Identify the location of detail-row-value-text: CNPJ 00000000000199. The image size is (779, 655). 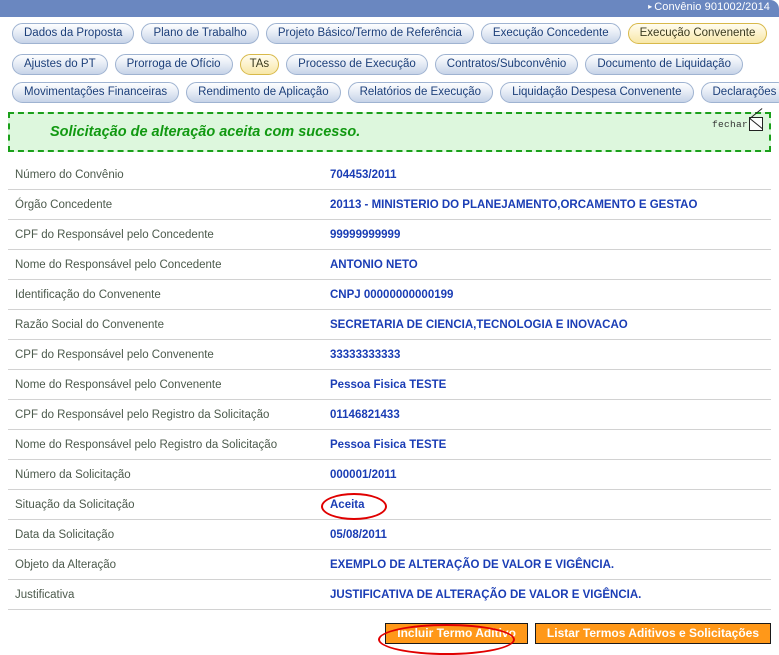
(391, 295).